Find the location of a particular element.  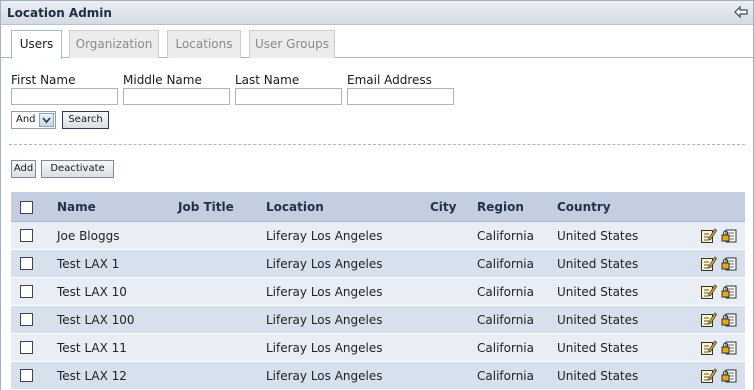

and-or-select: And is located at coordinates (33, 120).